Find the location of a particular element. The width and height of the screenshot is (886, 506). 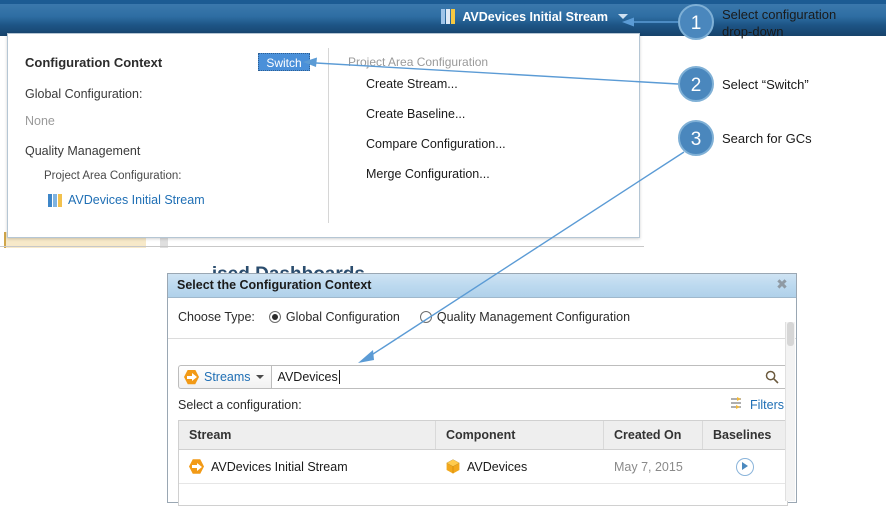

cell-baselines is located at coordinates (745, 466).